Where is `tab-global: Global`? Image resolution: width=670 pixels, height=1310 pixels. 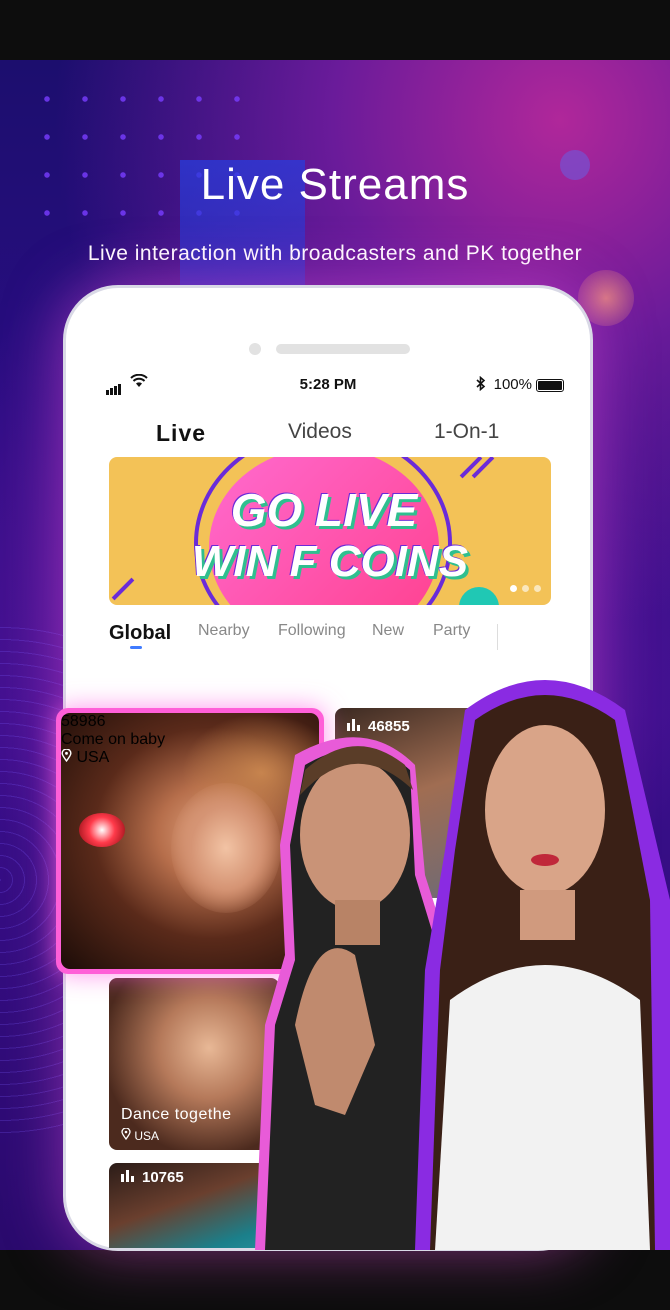
tab-global: Global is located at coordinates (140, 633).